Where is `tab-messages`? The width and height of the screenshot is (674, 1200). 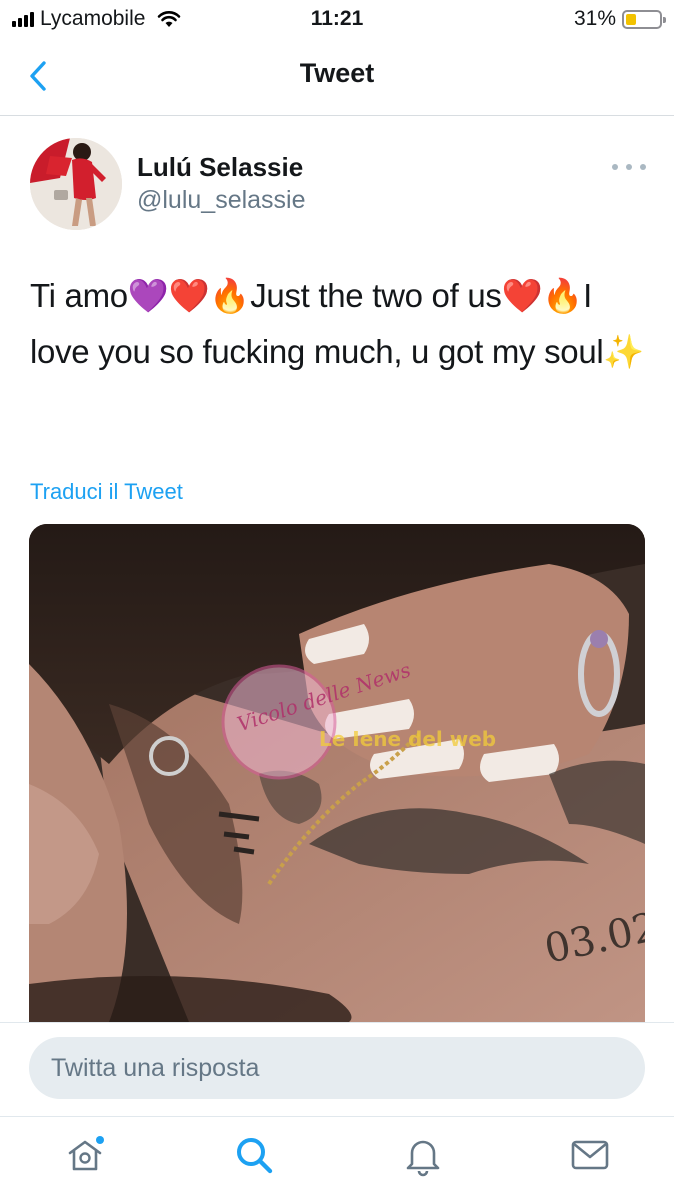
tab-messages is located at coordinates (590, 1155).